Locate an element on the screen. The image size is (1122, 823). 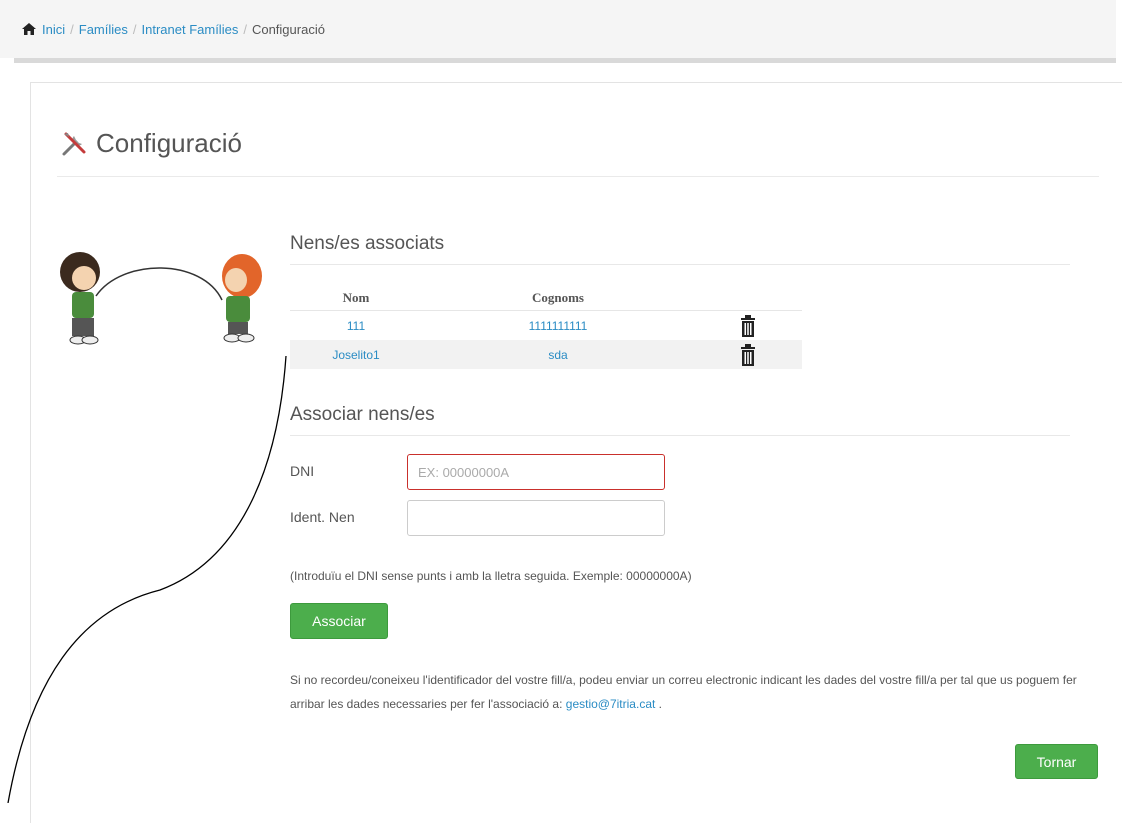
email-link: gestio@7itria.cat is located at coordinates (611, 704).